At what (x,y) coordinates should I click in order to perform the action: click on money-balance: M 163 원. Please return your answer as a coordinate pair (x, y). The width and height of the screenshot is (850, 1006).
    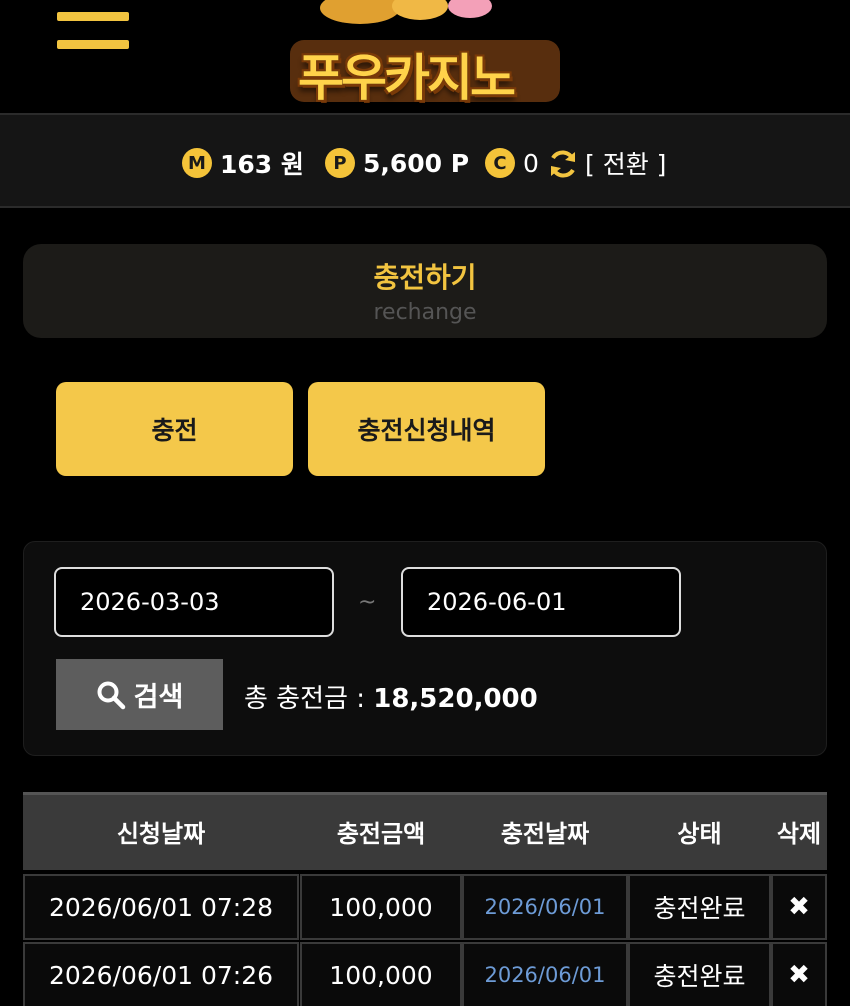
    Looking at the image, I should click on (243, 163).